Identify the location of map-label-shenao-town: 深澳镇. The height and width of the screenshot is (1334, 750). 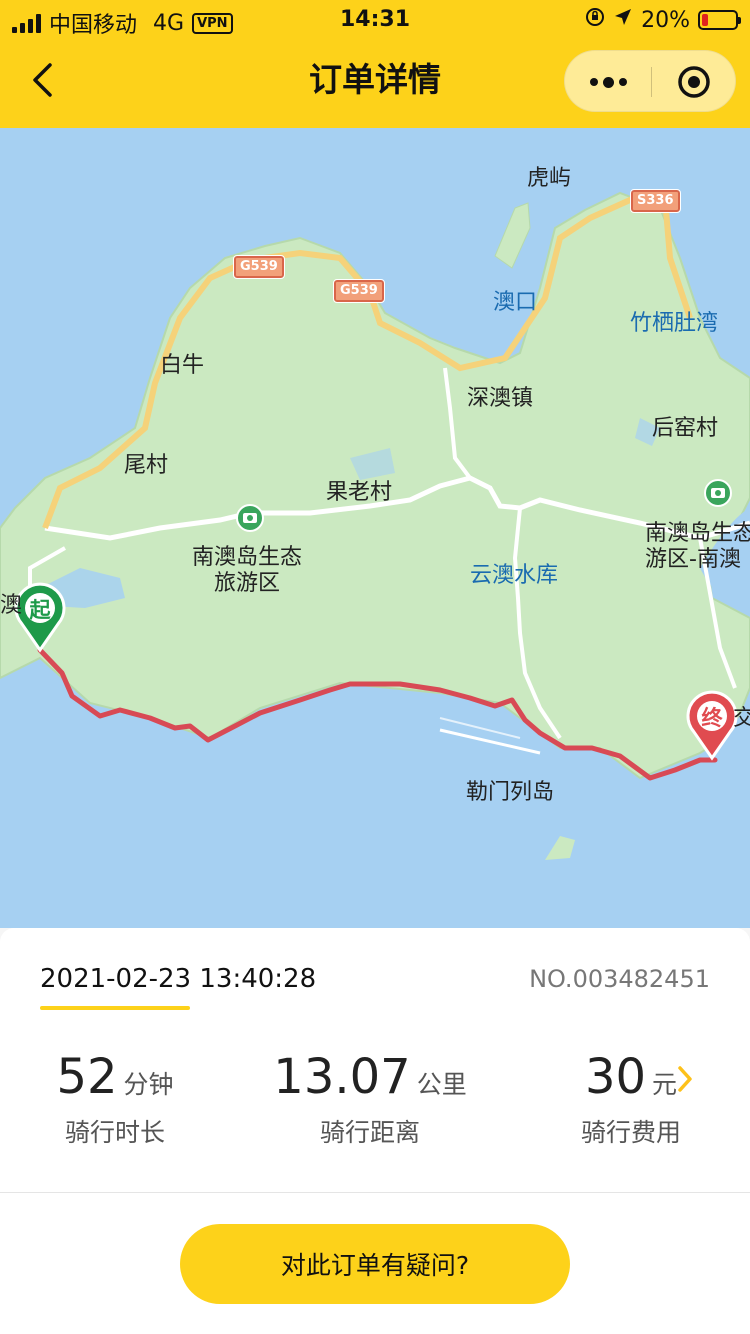
(500, 398).